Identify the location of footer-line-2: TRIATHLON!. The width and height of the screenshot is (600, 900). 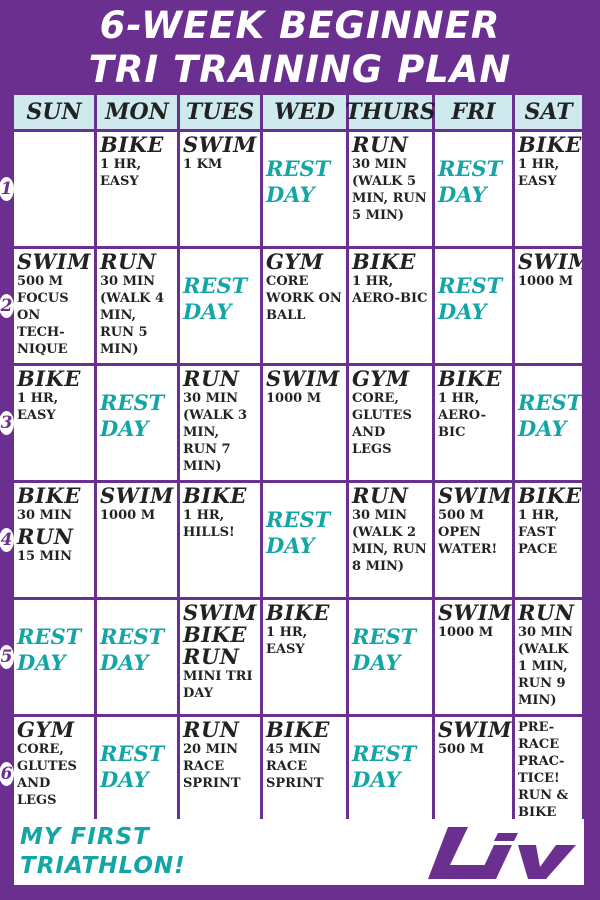
(103, 866).